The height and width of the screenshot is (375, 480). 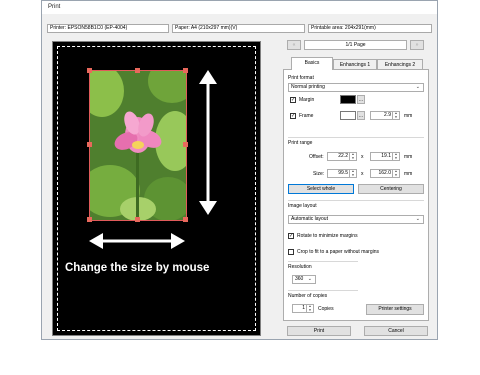 I want to click on resolution-value: 360, so click(x=299, y=279).